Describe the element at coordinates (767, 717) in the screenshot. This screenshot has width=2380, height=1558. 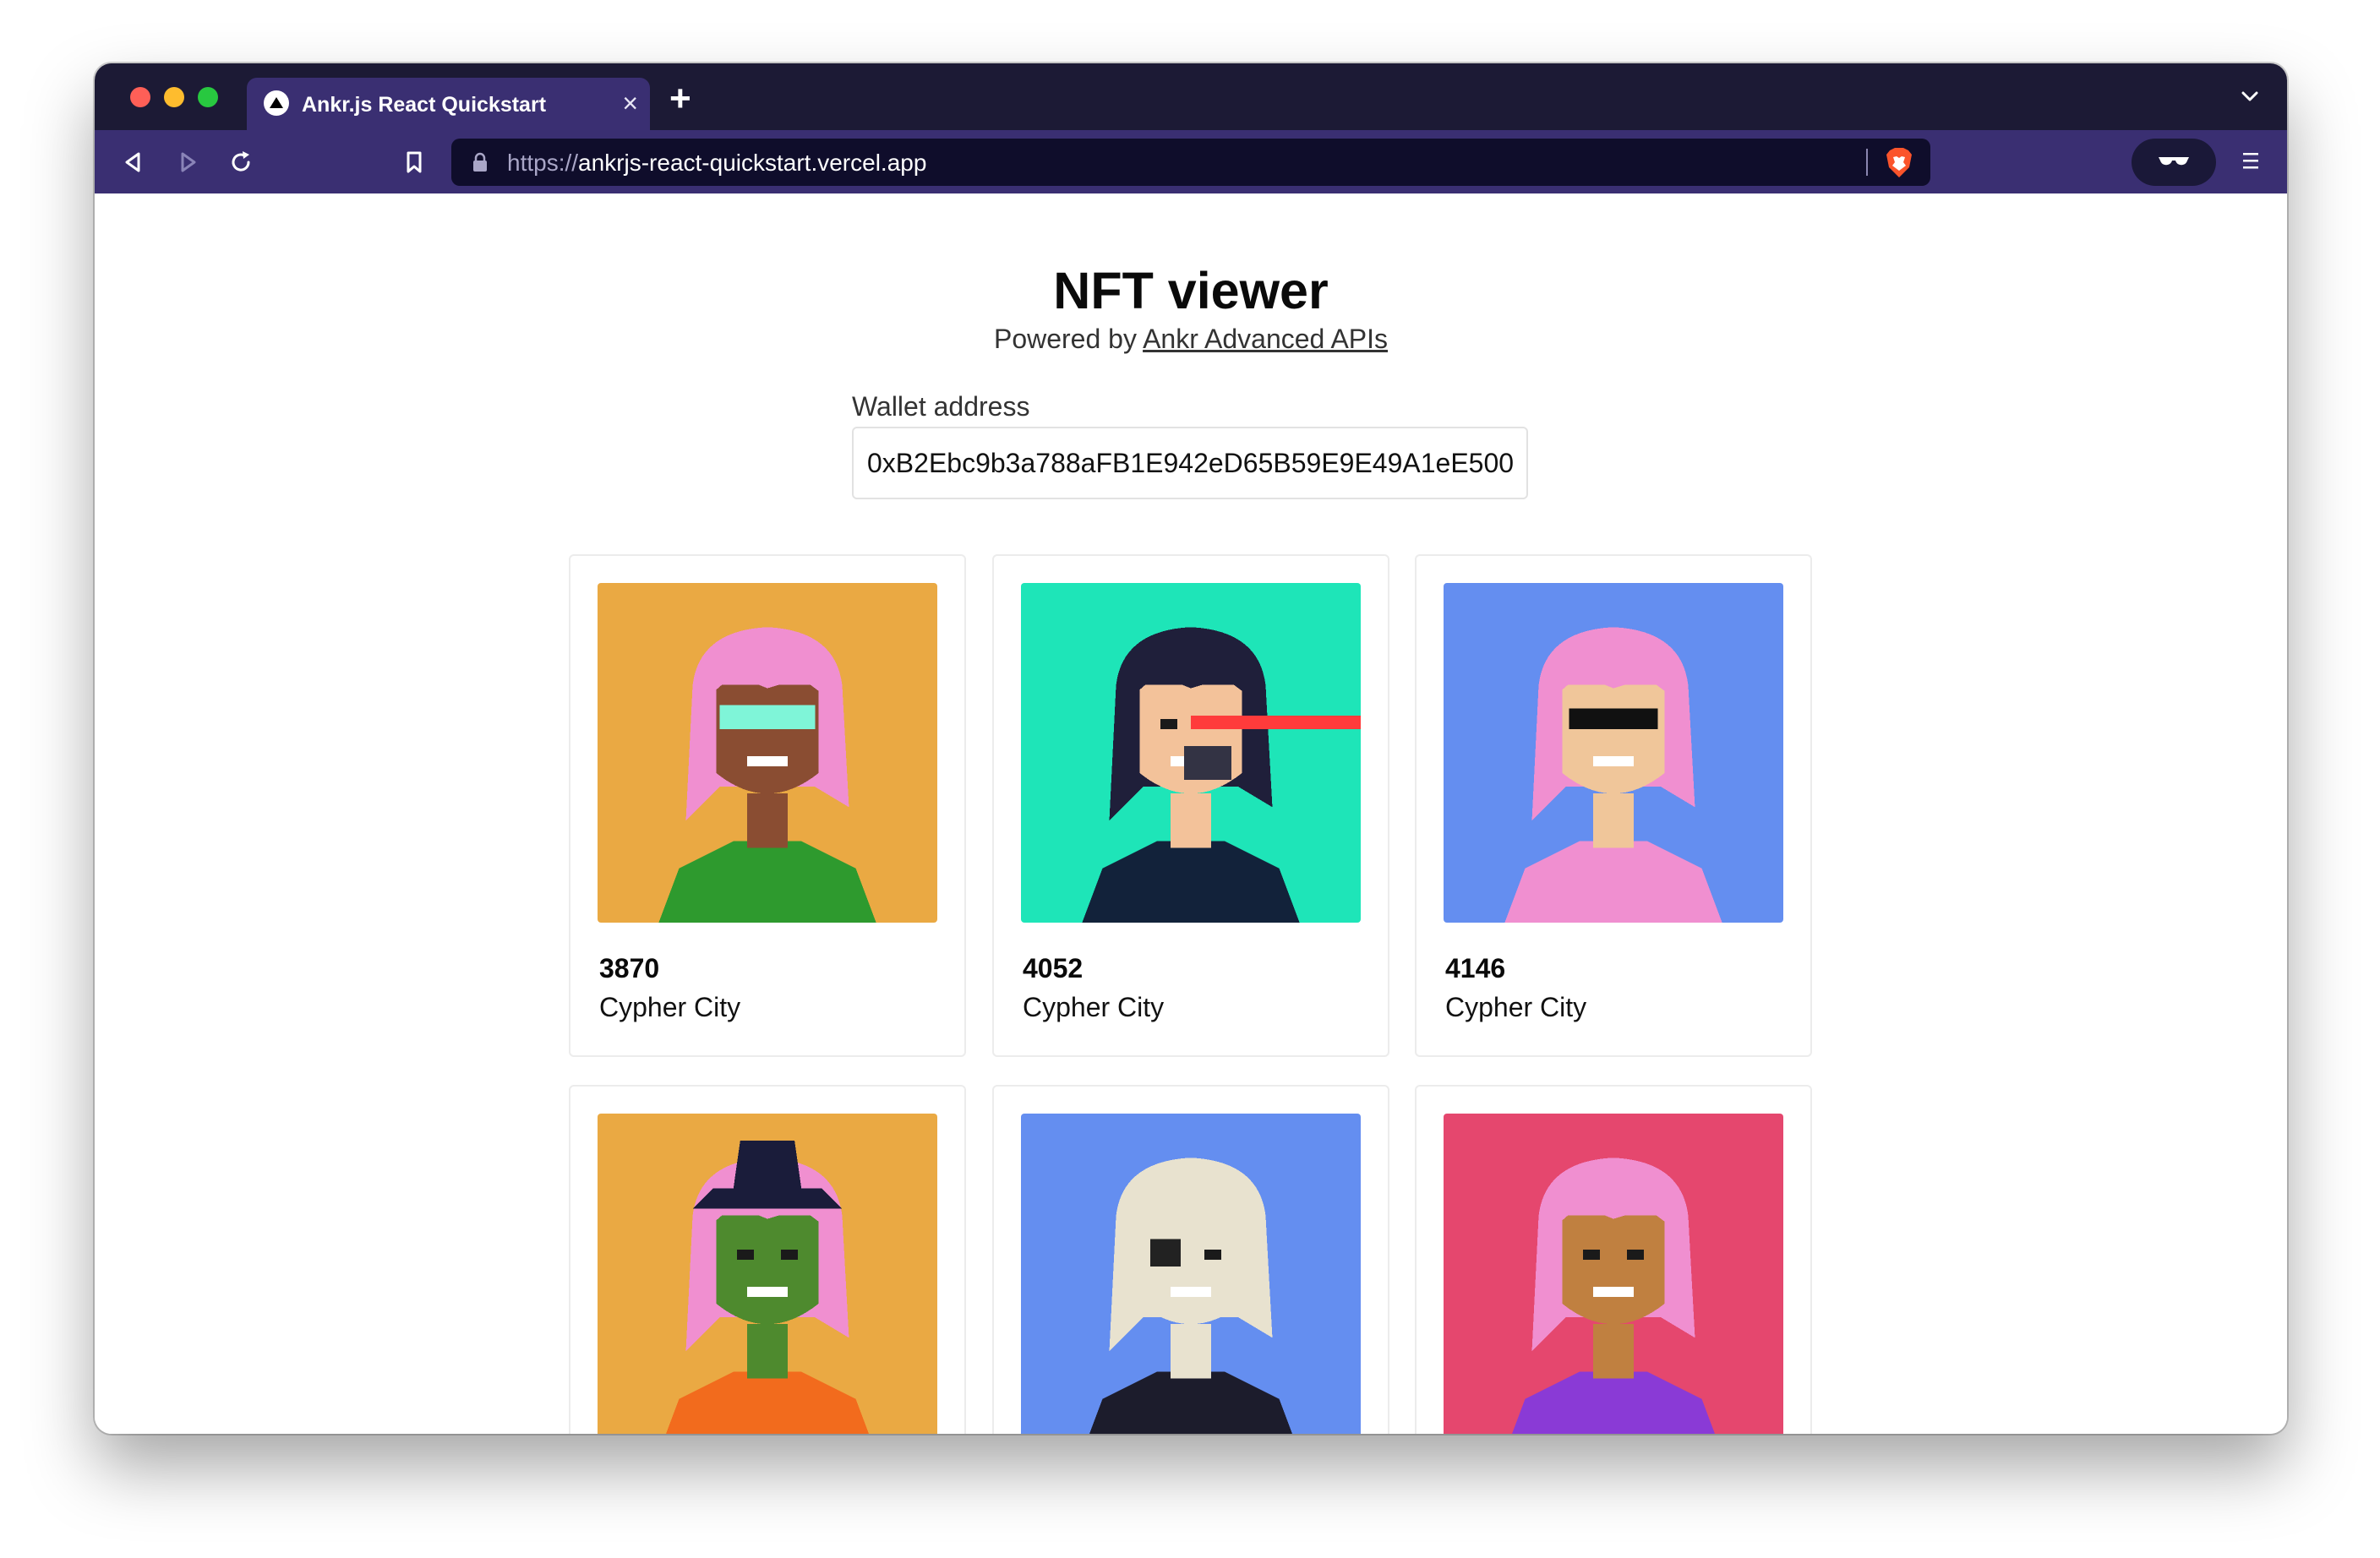
I see `avatar-visor` at that location.